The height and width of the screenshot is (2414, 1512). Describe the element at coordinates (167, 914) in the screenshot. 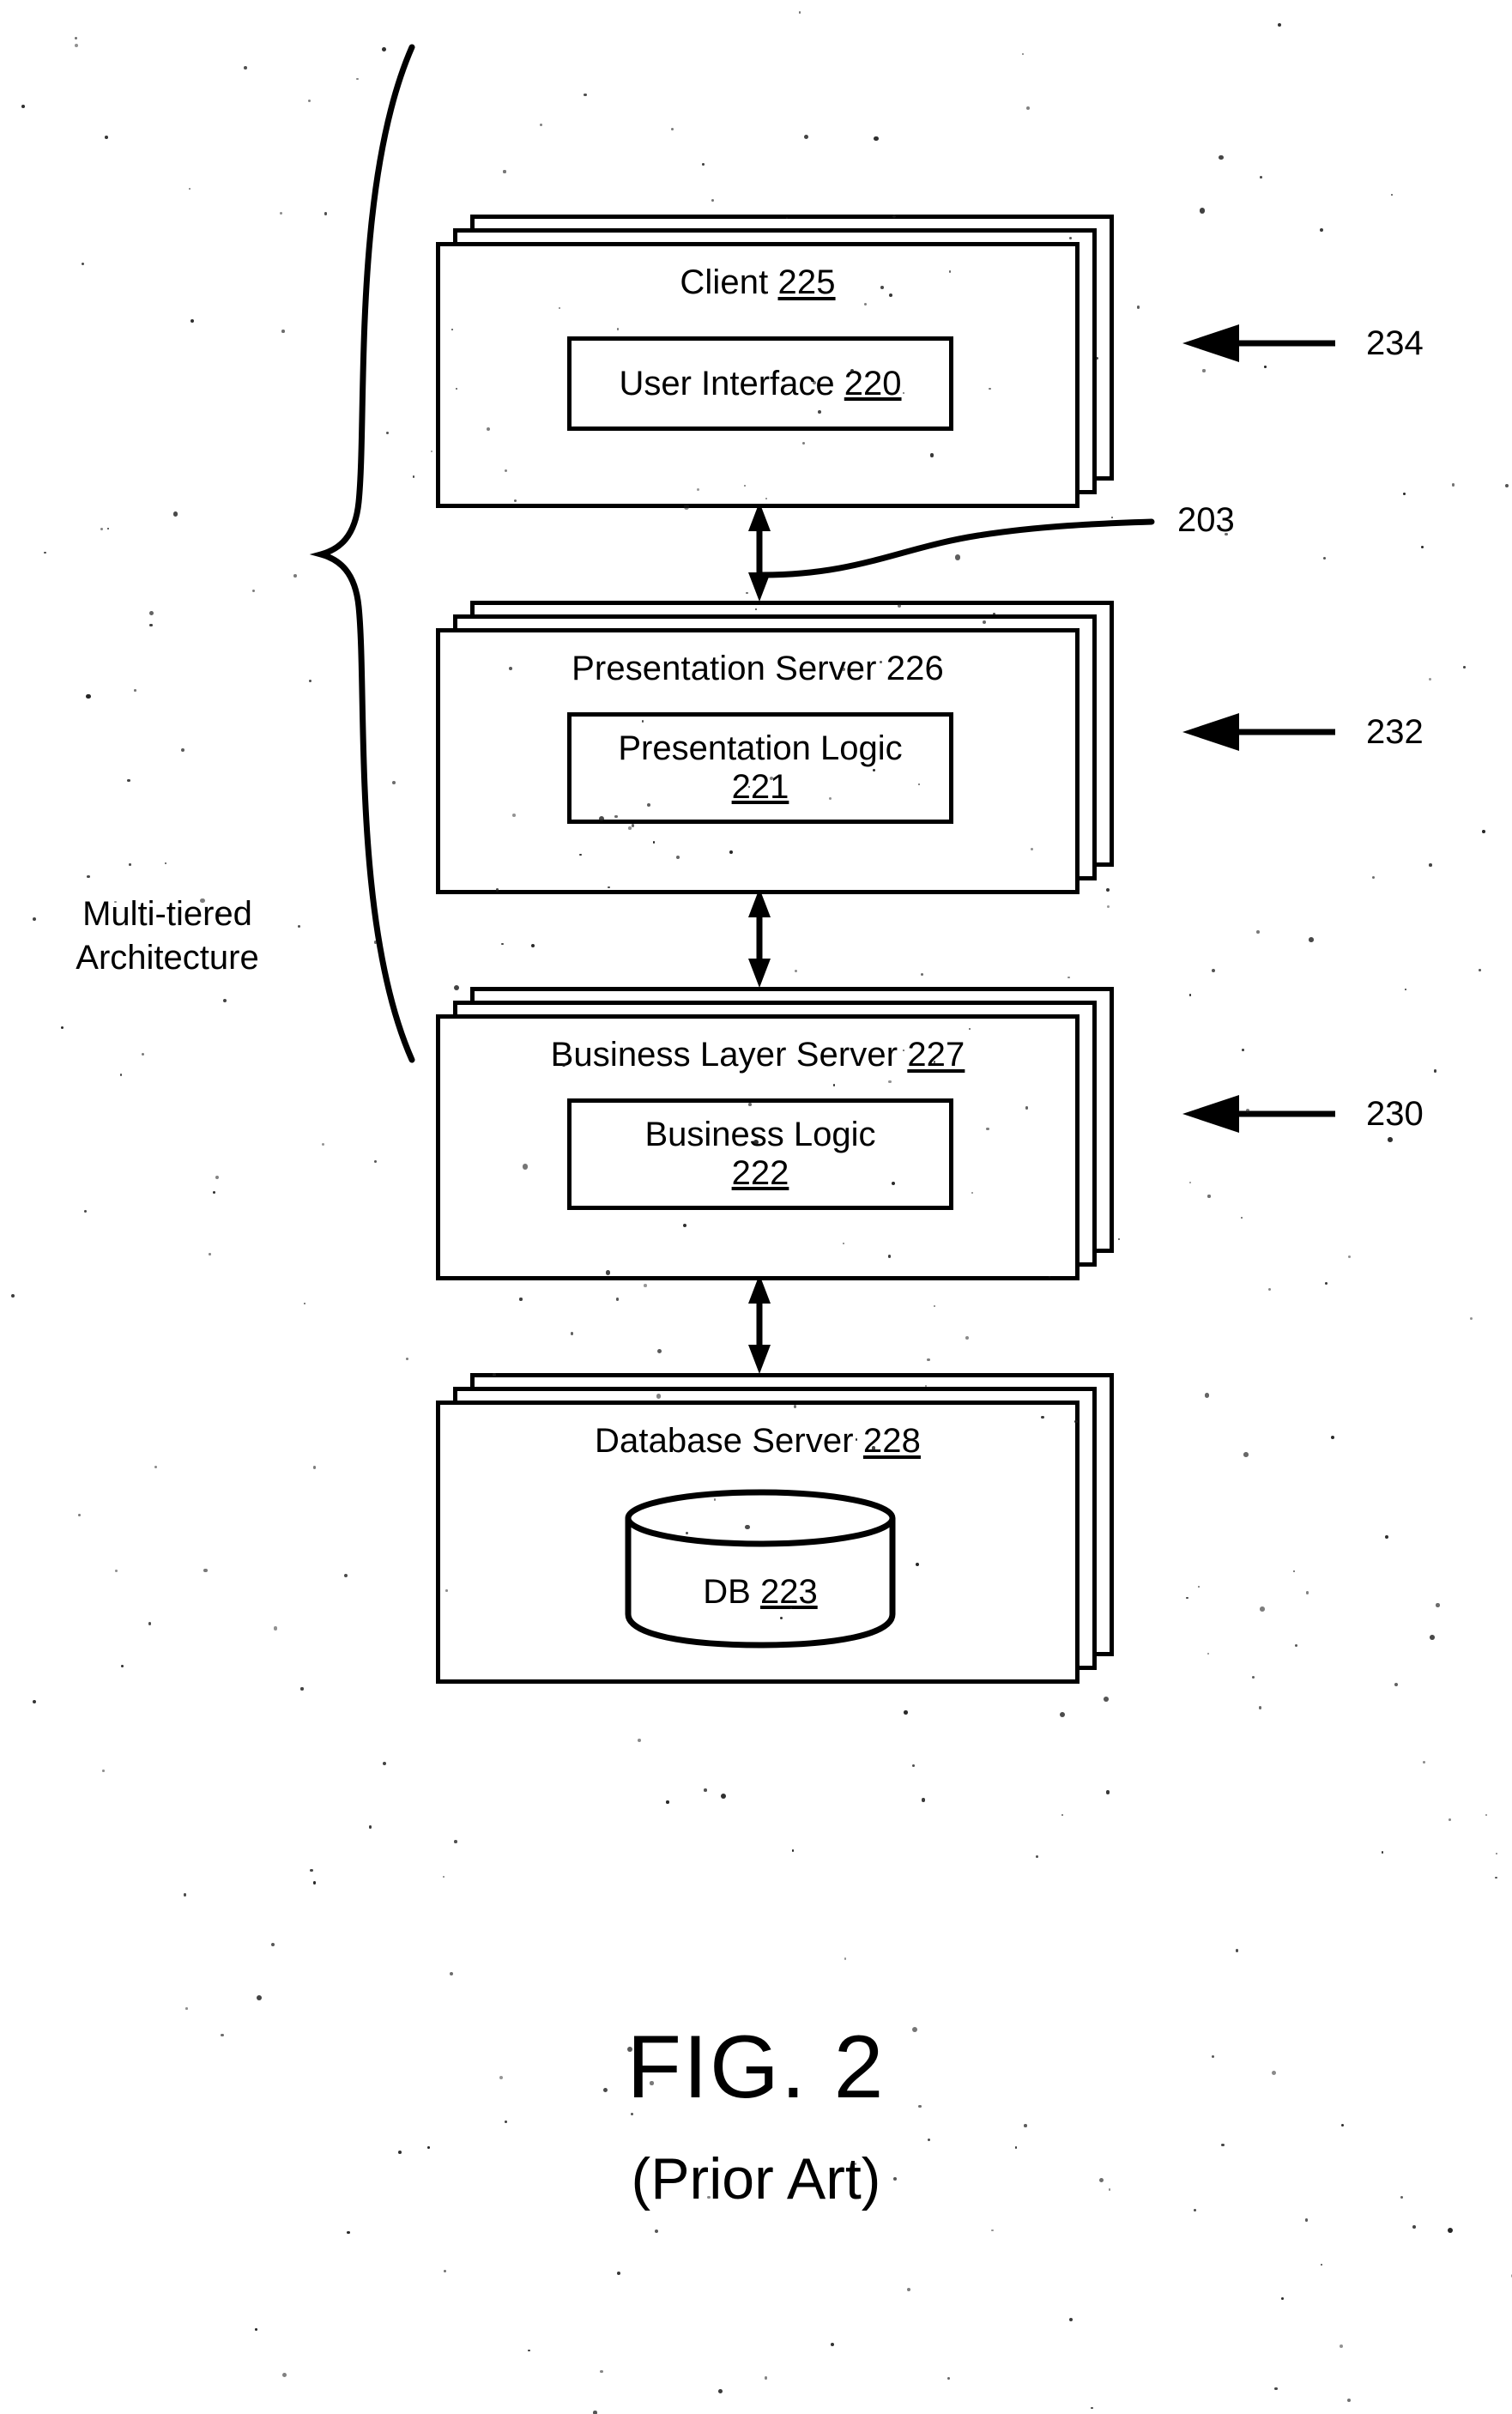

I see `brace-label-line-1: Multi-tiered` at that location.